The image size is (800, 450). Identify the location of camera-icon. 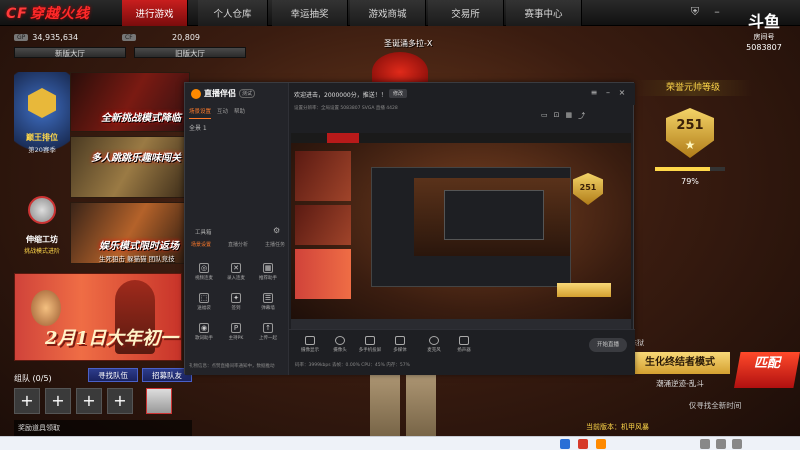
(340, 340).